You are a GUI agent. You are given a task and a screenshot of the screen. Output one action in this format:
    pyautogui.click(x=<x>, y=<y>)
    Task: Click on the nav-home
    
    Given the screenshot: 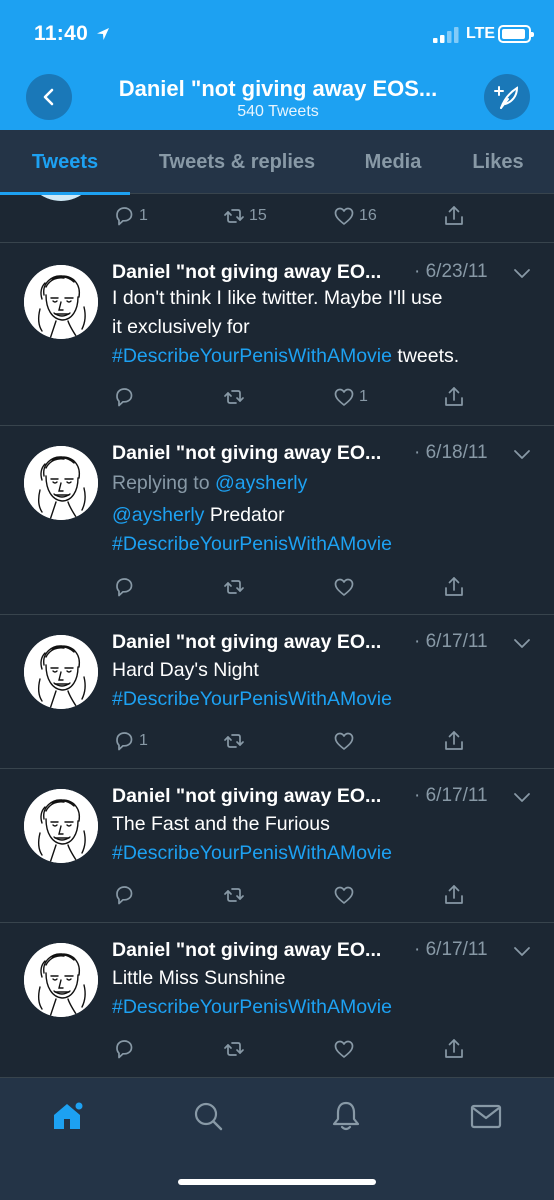 What is the action you would take?
    pyautogui.click(x=68, y=1116)
    